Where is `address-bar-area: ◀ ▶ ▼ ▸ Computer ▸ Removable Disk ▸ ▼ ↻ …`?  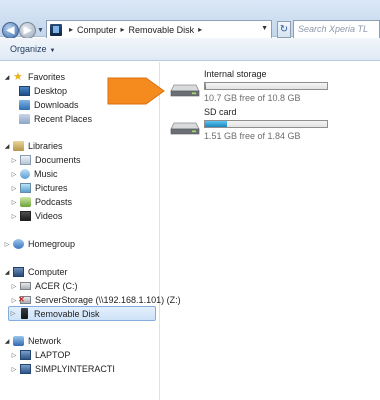 address-bar-area: ◀ ▶ ▼ ▸ Computer ▸ Removable Disk ▸ ▼ ↻ … is located at coordinates (190, 19).